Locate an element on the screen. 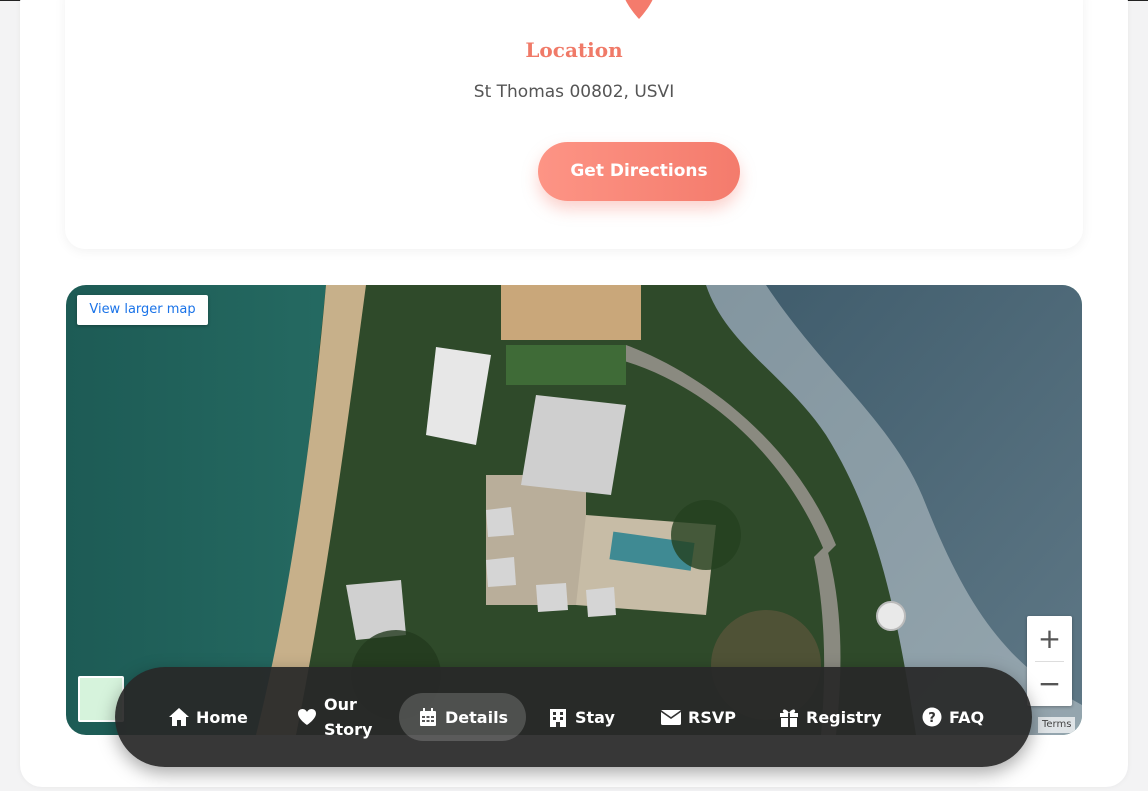 Image resolution: width=1148 pixels, height=791 pixels. nav-registry-label: Registry is located at coordinates (844, 717).